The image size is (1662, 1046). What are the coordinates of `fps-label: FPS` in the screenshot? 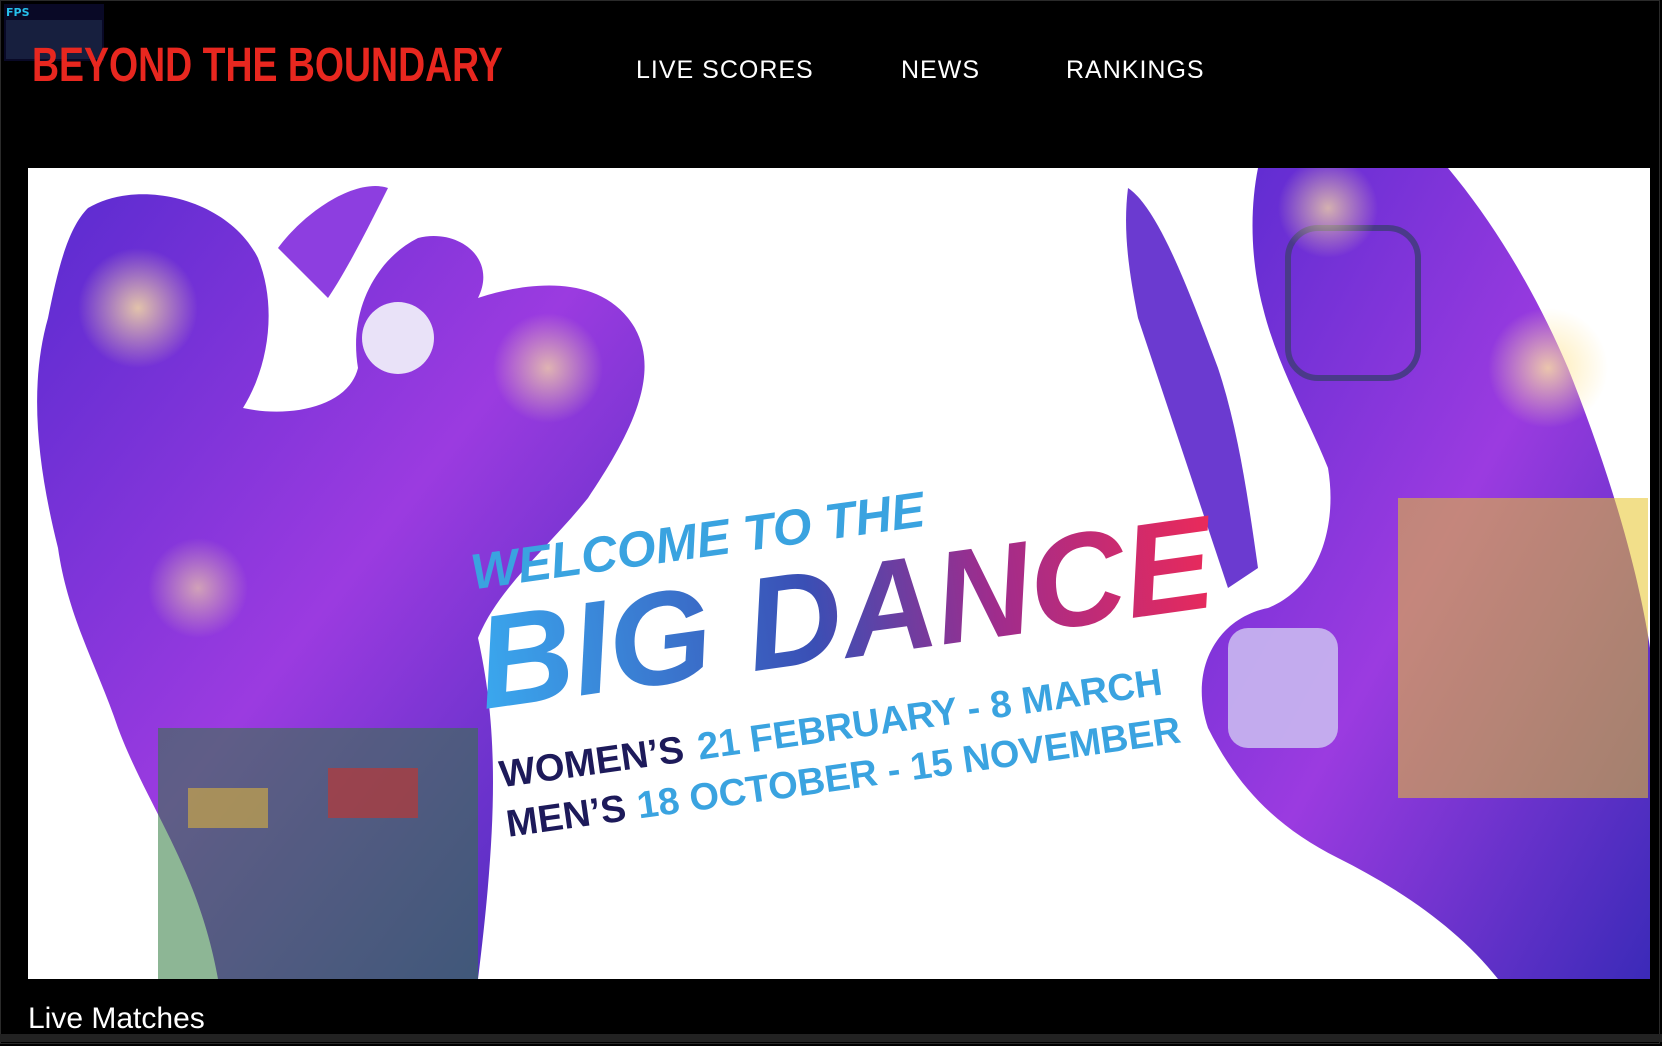 It's located at (18, 12).